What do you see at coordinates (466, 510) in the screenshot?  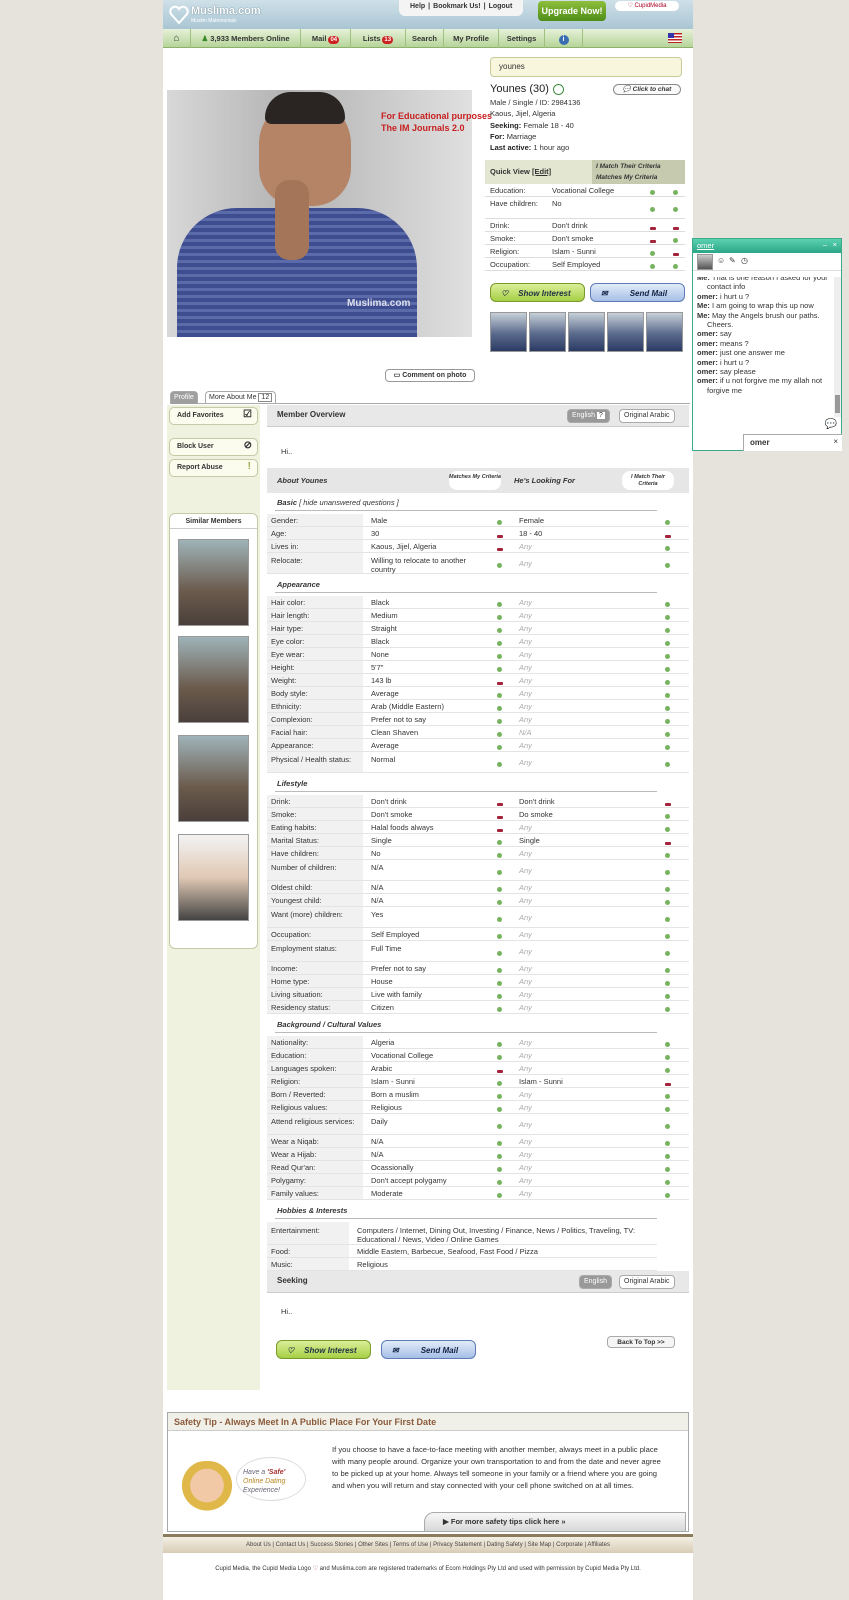 I see `section-divider` at bounding box center [466, 510].